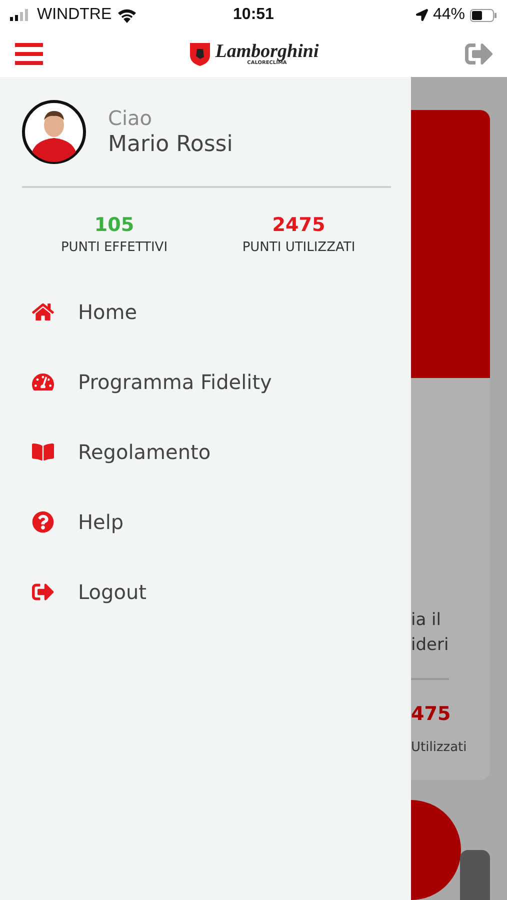 The width and height of the screenshot is (507, 900). I want to click on wifi-icon, so click(126, 15).